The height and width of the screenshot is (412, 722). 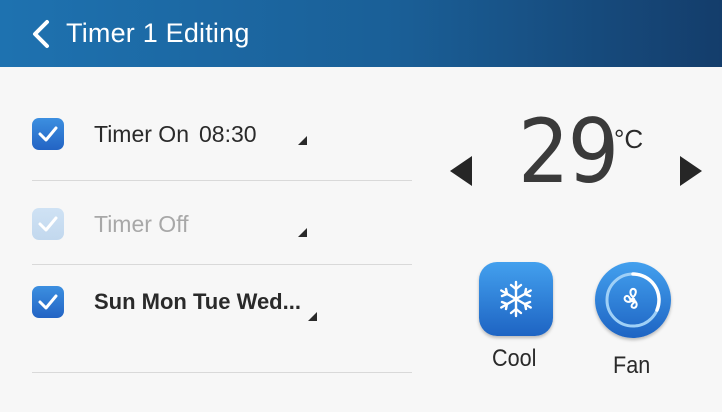 What do you see at coordinates (691, 171) in the screenshot?
I see `temp-increase-arrow-icon` at bounding box center [691, 171].